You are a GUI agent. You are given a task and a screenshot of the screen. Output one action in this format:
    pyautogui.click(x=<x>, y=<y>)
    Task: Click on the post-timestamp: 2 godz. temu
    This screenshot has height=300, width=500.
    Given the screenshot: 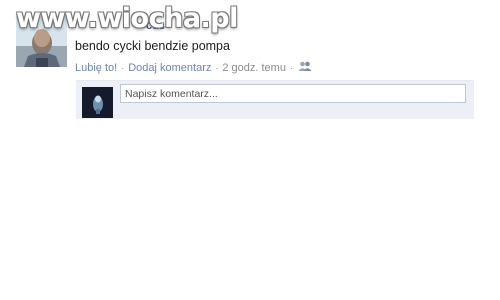 What is the action you would take?
    pyautogui.click(x=254, y=68)
    